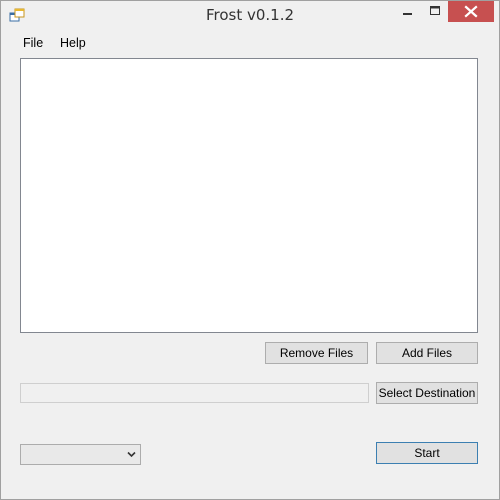  What do you see at coordinates (250, 15) in the screenshot?
I see `title-bar: Frost v0.1.2` at bounding box center [250, 15].